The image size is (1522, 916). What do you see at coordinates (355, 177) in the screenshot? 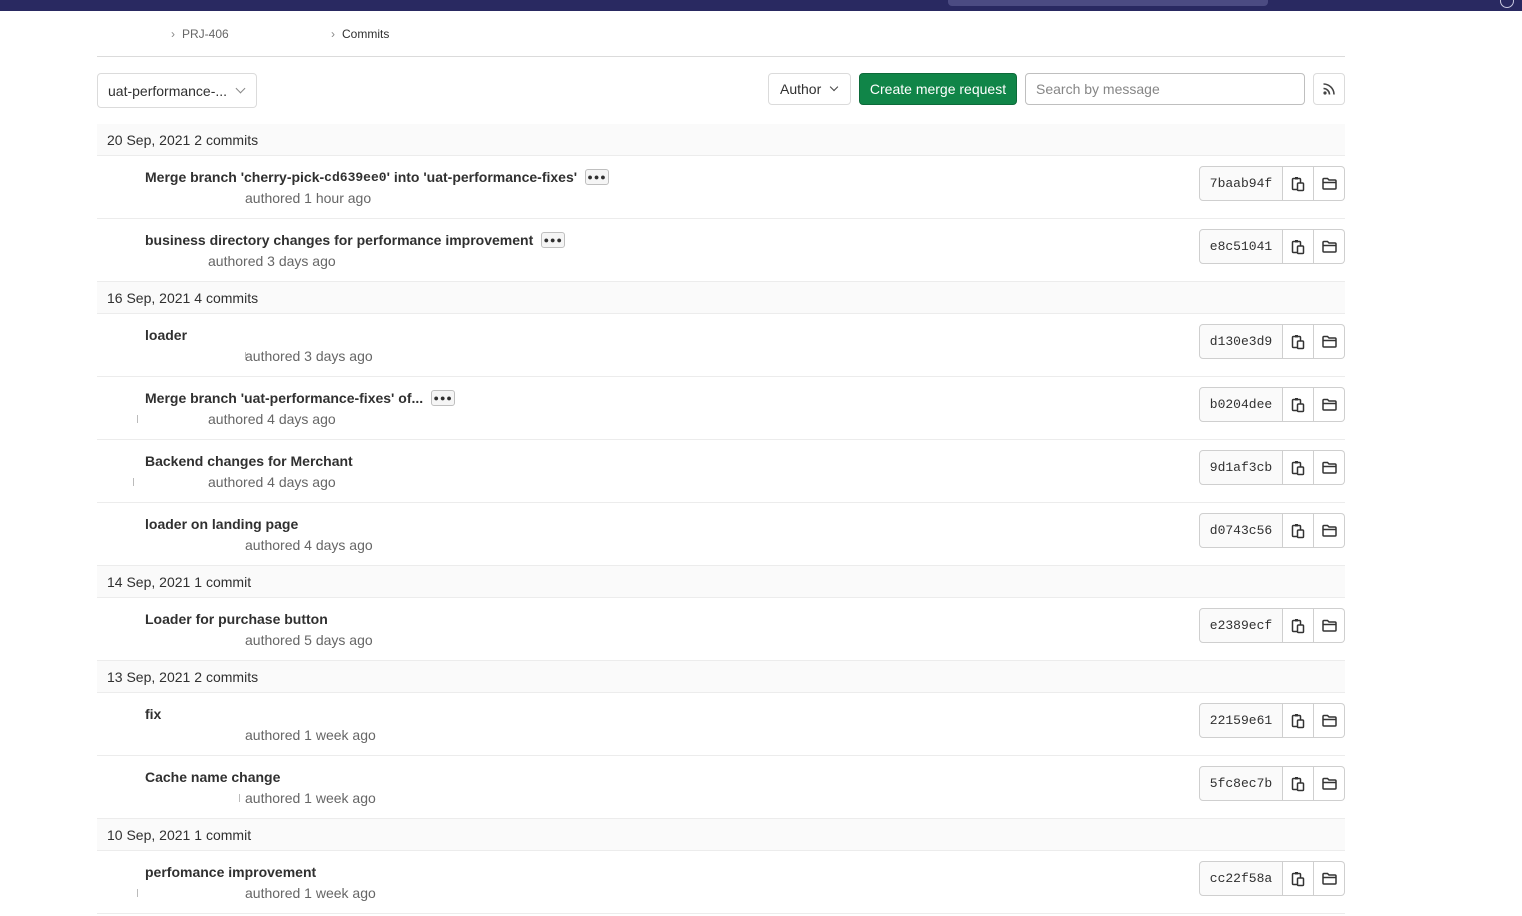
I see `commit-title-part: cd639ee0` at bounding box center [355, 177].